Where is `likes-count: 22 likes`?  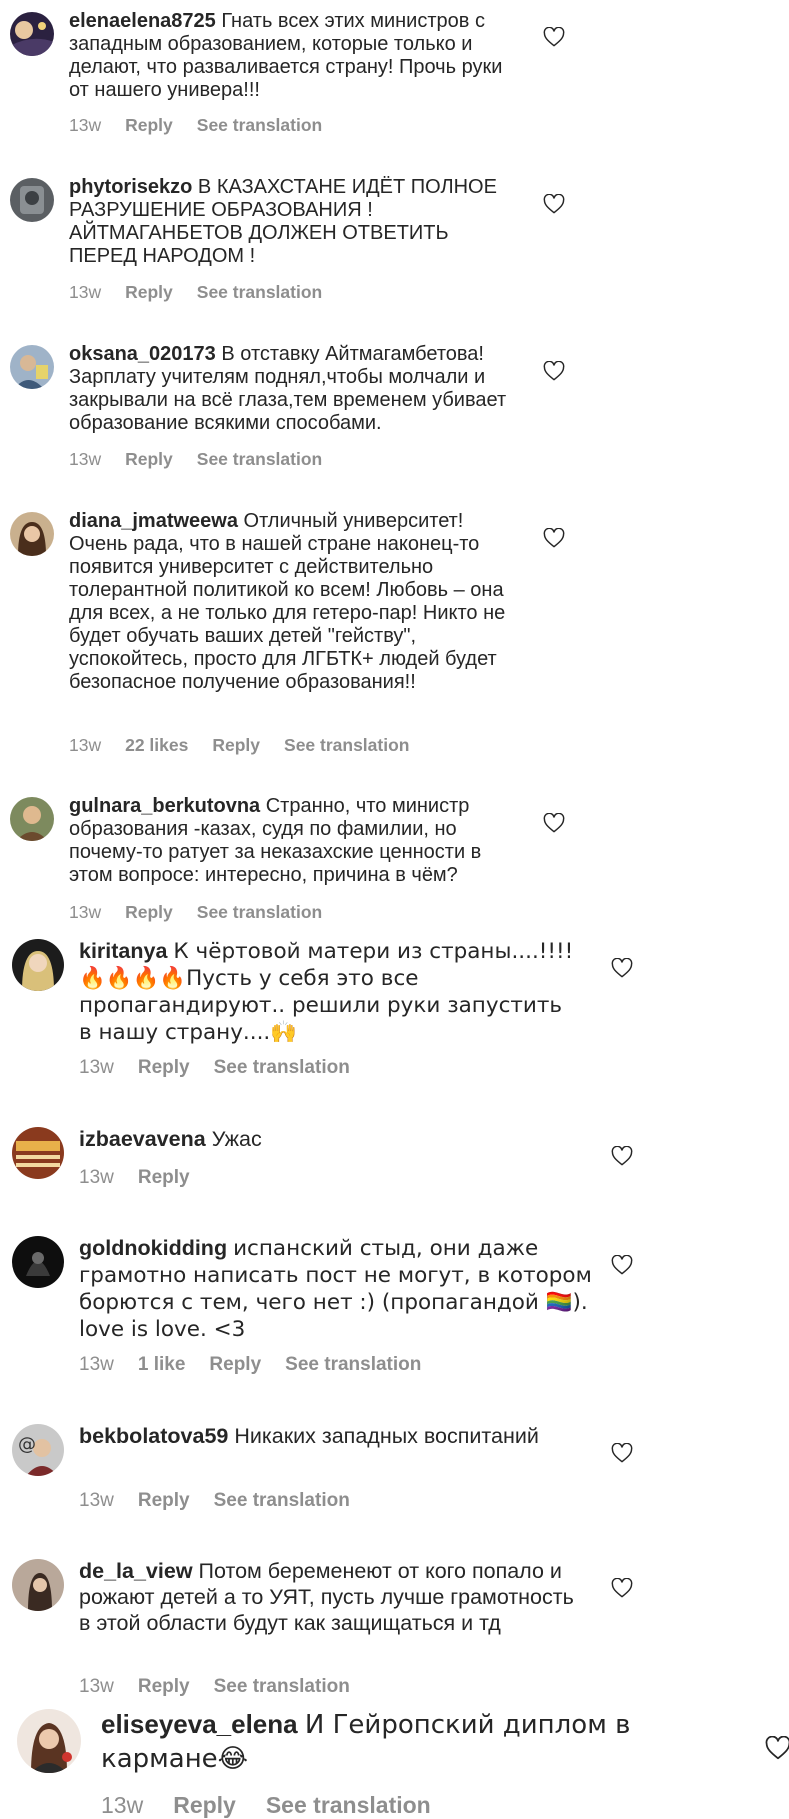 likes-count: 22 likes is located at coordinates (156, 745).